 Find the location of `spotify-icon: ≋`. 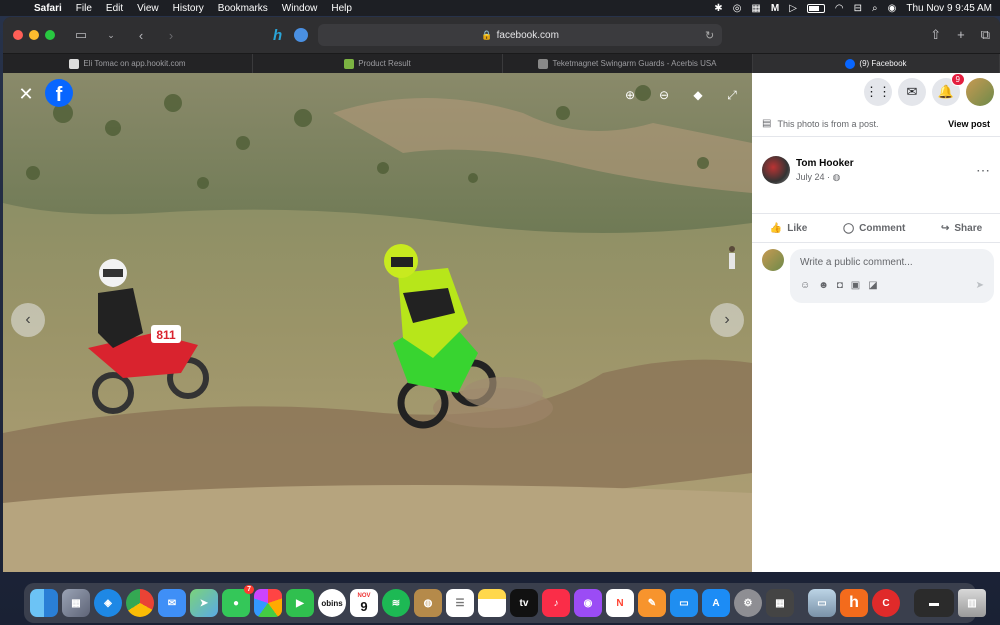

spotify-icon: ≋ is located at coordinates (396, 603).